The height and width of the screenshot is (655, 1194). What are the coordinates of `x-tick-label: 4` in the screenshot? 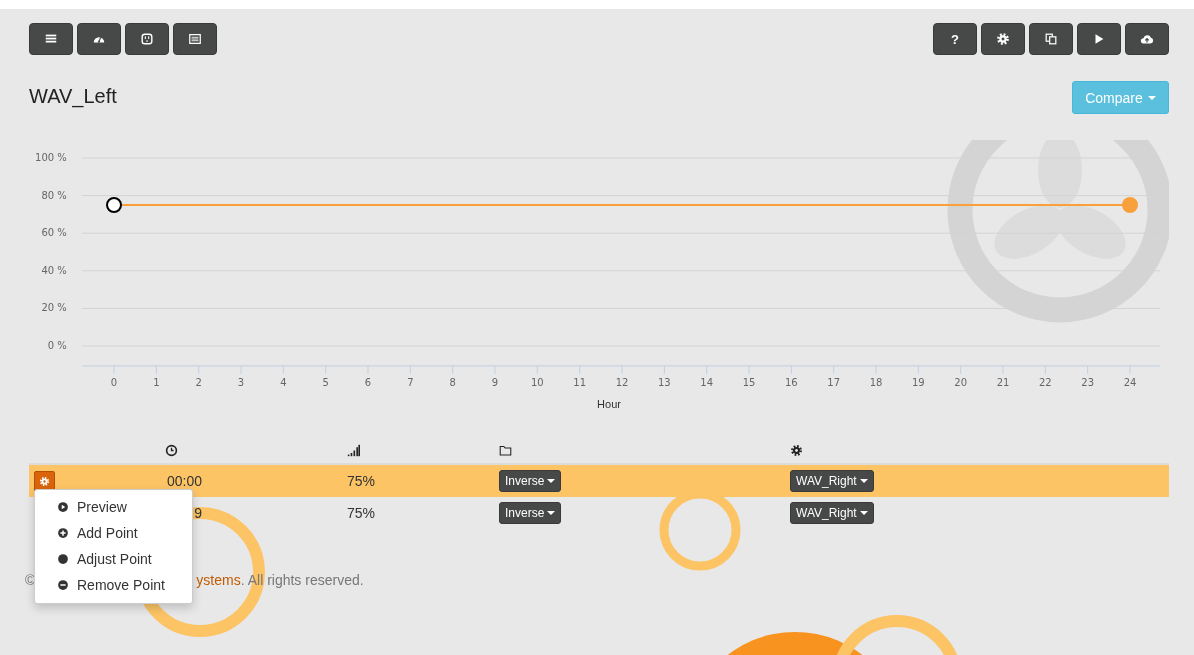 It's located at (283, 382).